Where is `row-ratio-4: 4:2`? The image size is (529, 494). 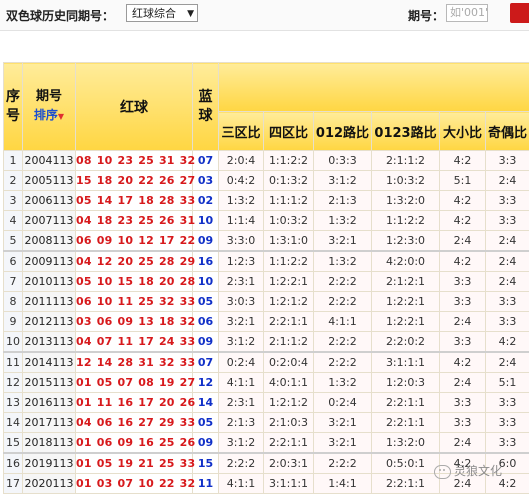 row-ratio-4: 4:2 is located at coordinates (463, 161).